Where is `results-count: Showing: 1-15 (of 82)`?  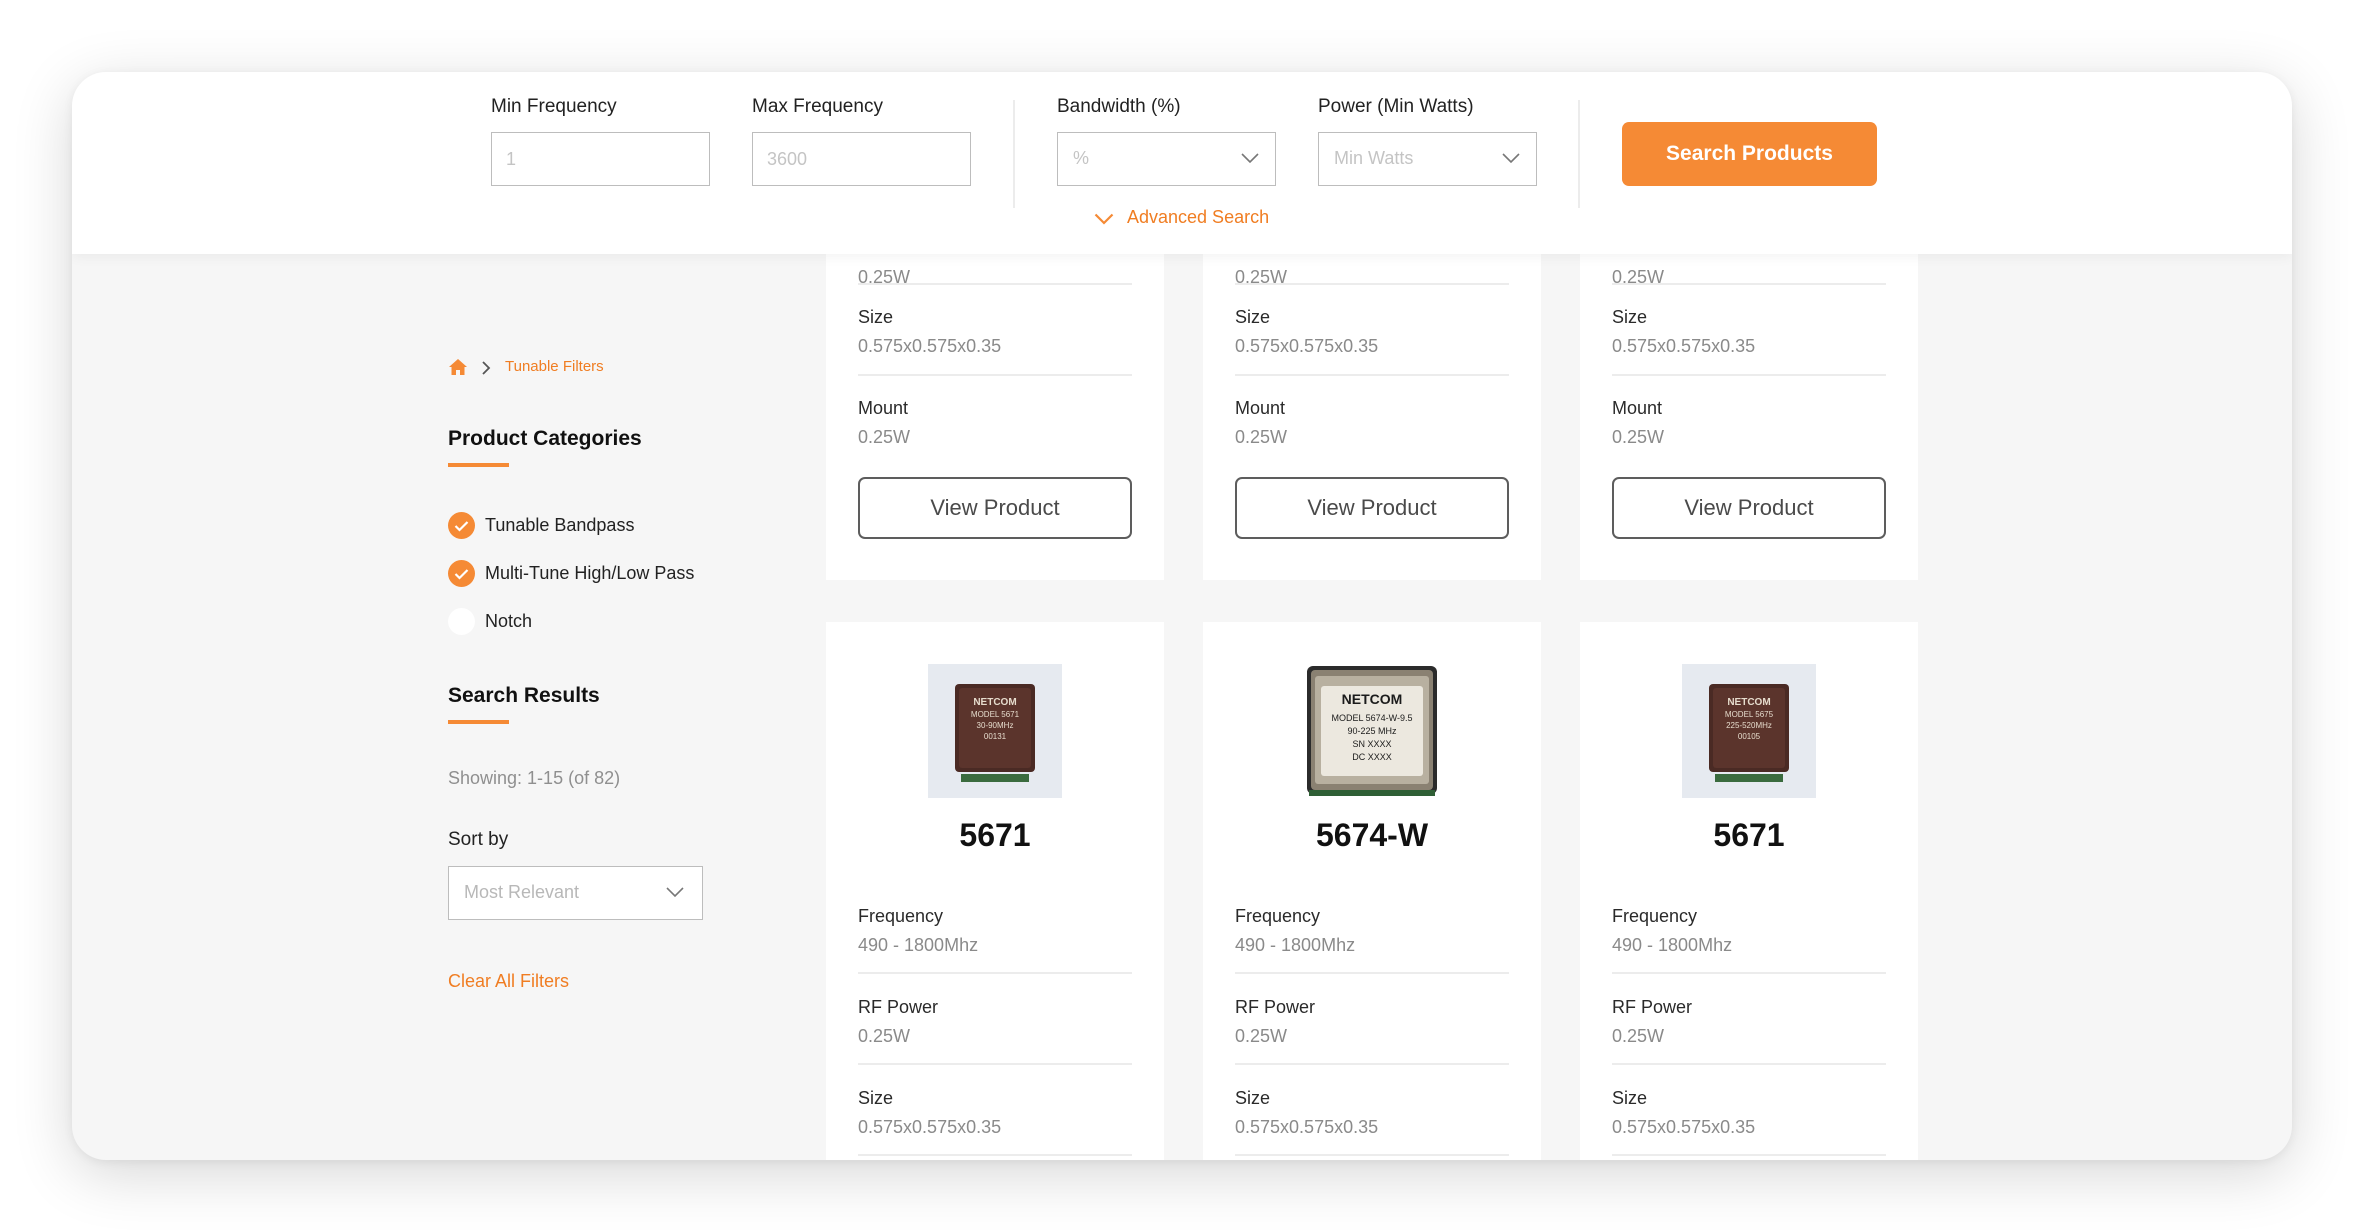
results-count: Showing: 1-15 (of 82) is located at coordinates (534, 778).